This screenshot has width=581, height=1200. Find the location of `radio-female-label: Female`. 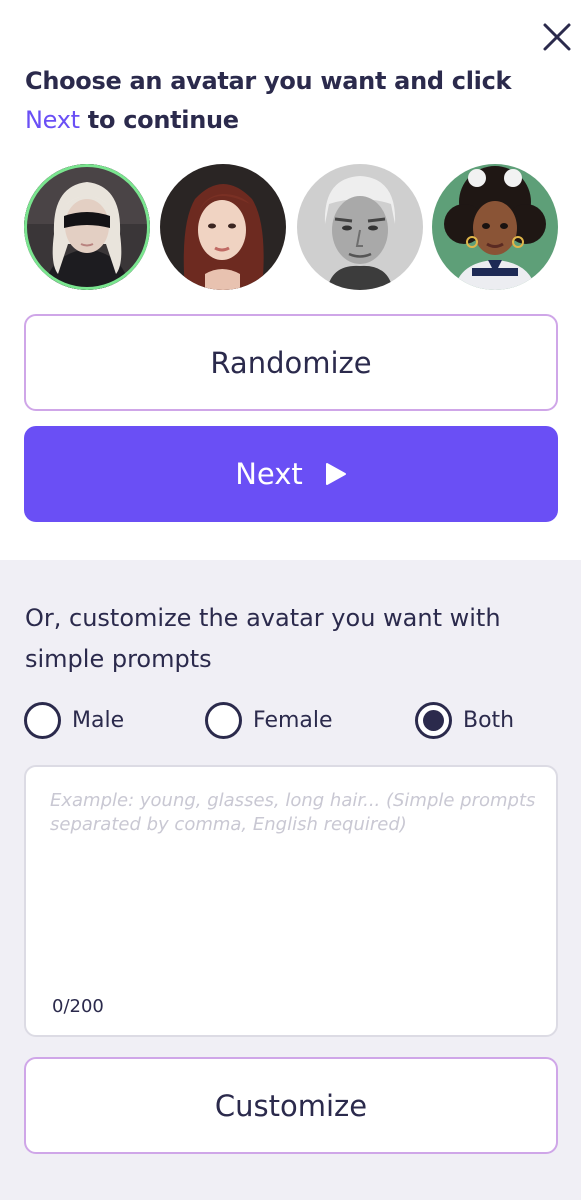

radio-female-label: Female is located at coordinates (293, 720).